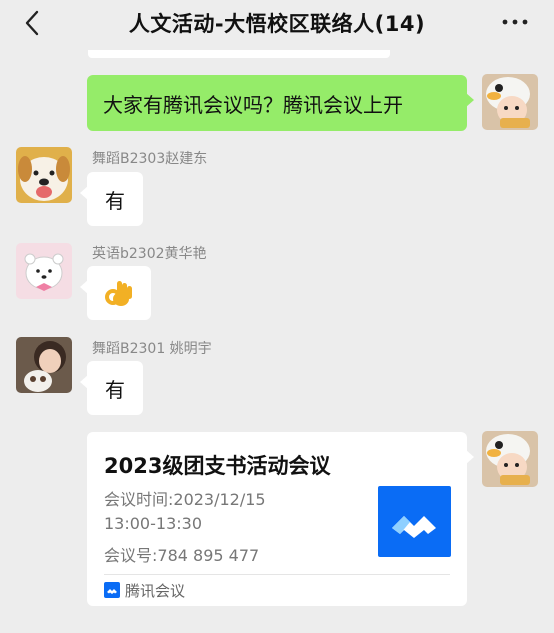  Describe the element at coordinates (149, 254) in the screenshot. I see `sender-name: 英语b2302黄华艳` at that location.